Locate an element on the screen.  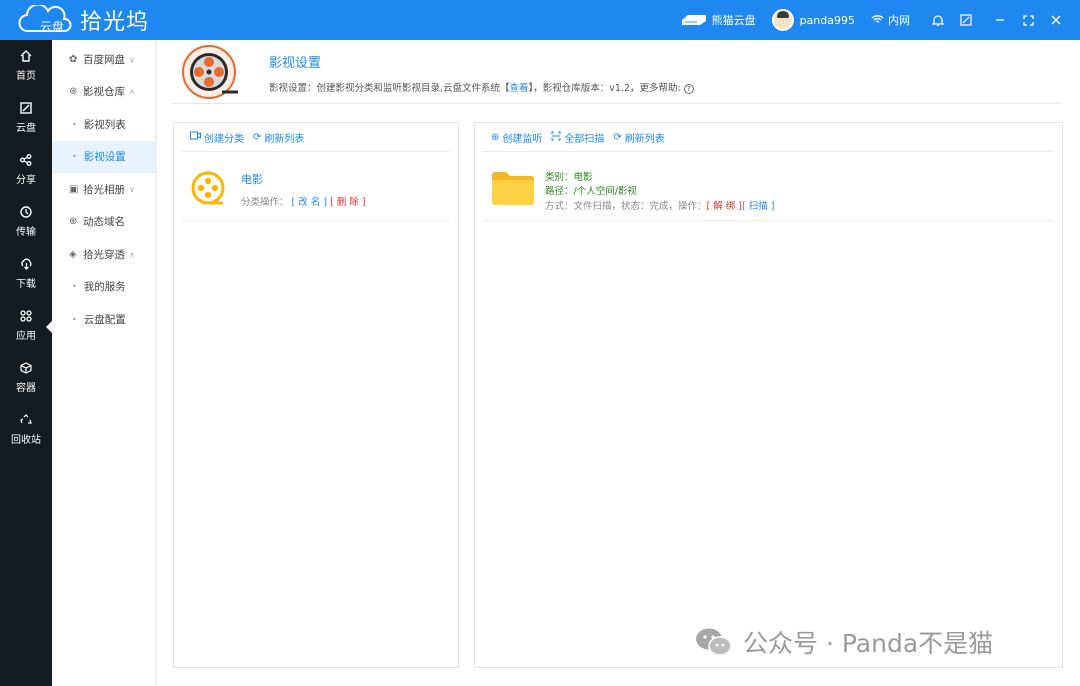
watermark-text: 公众号 · Panda不是猫 is located at coordinates (868, 643).